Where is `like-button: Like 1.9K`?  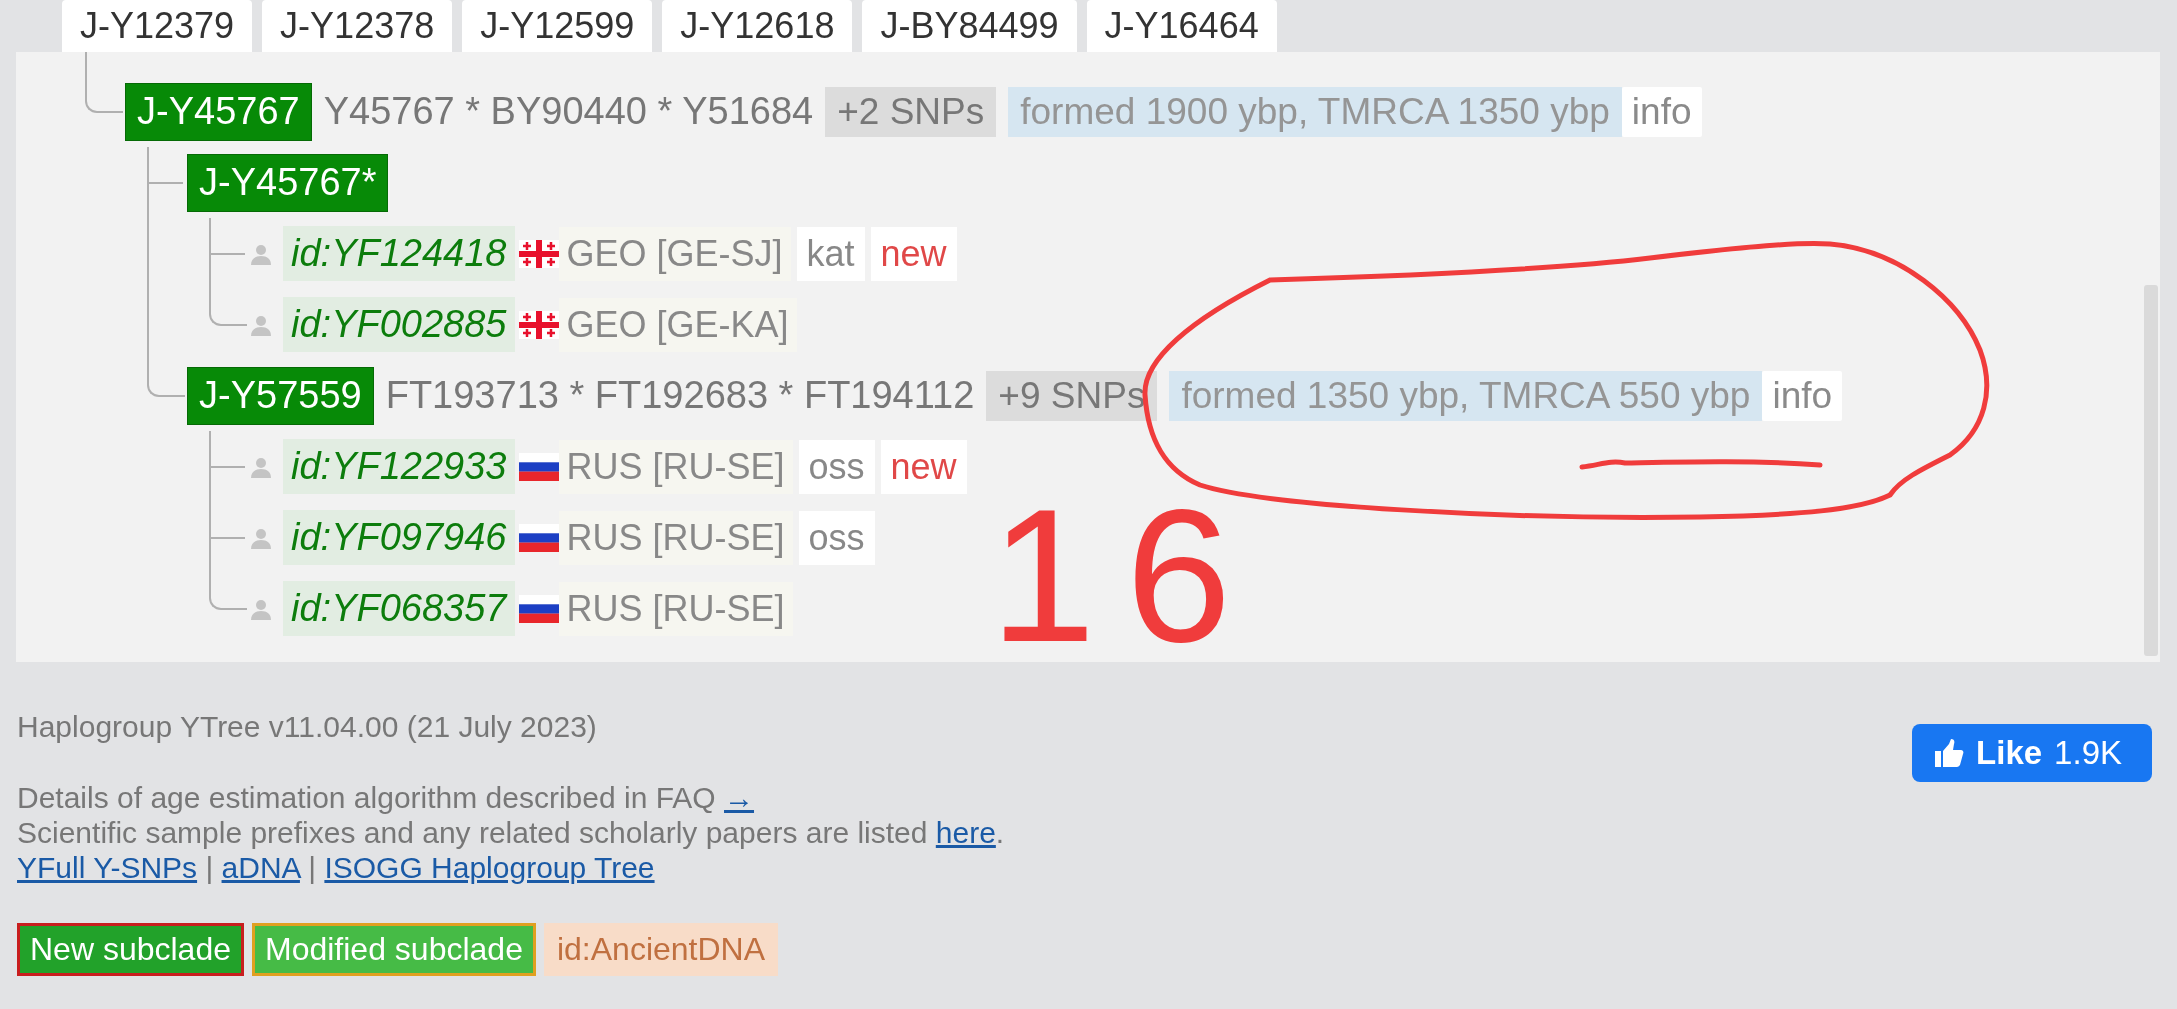 like-button: Like 1.9K is located at coordinates (2032, 753).